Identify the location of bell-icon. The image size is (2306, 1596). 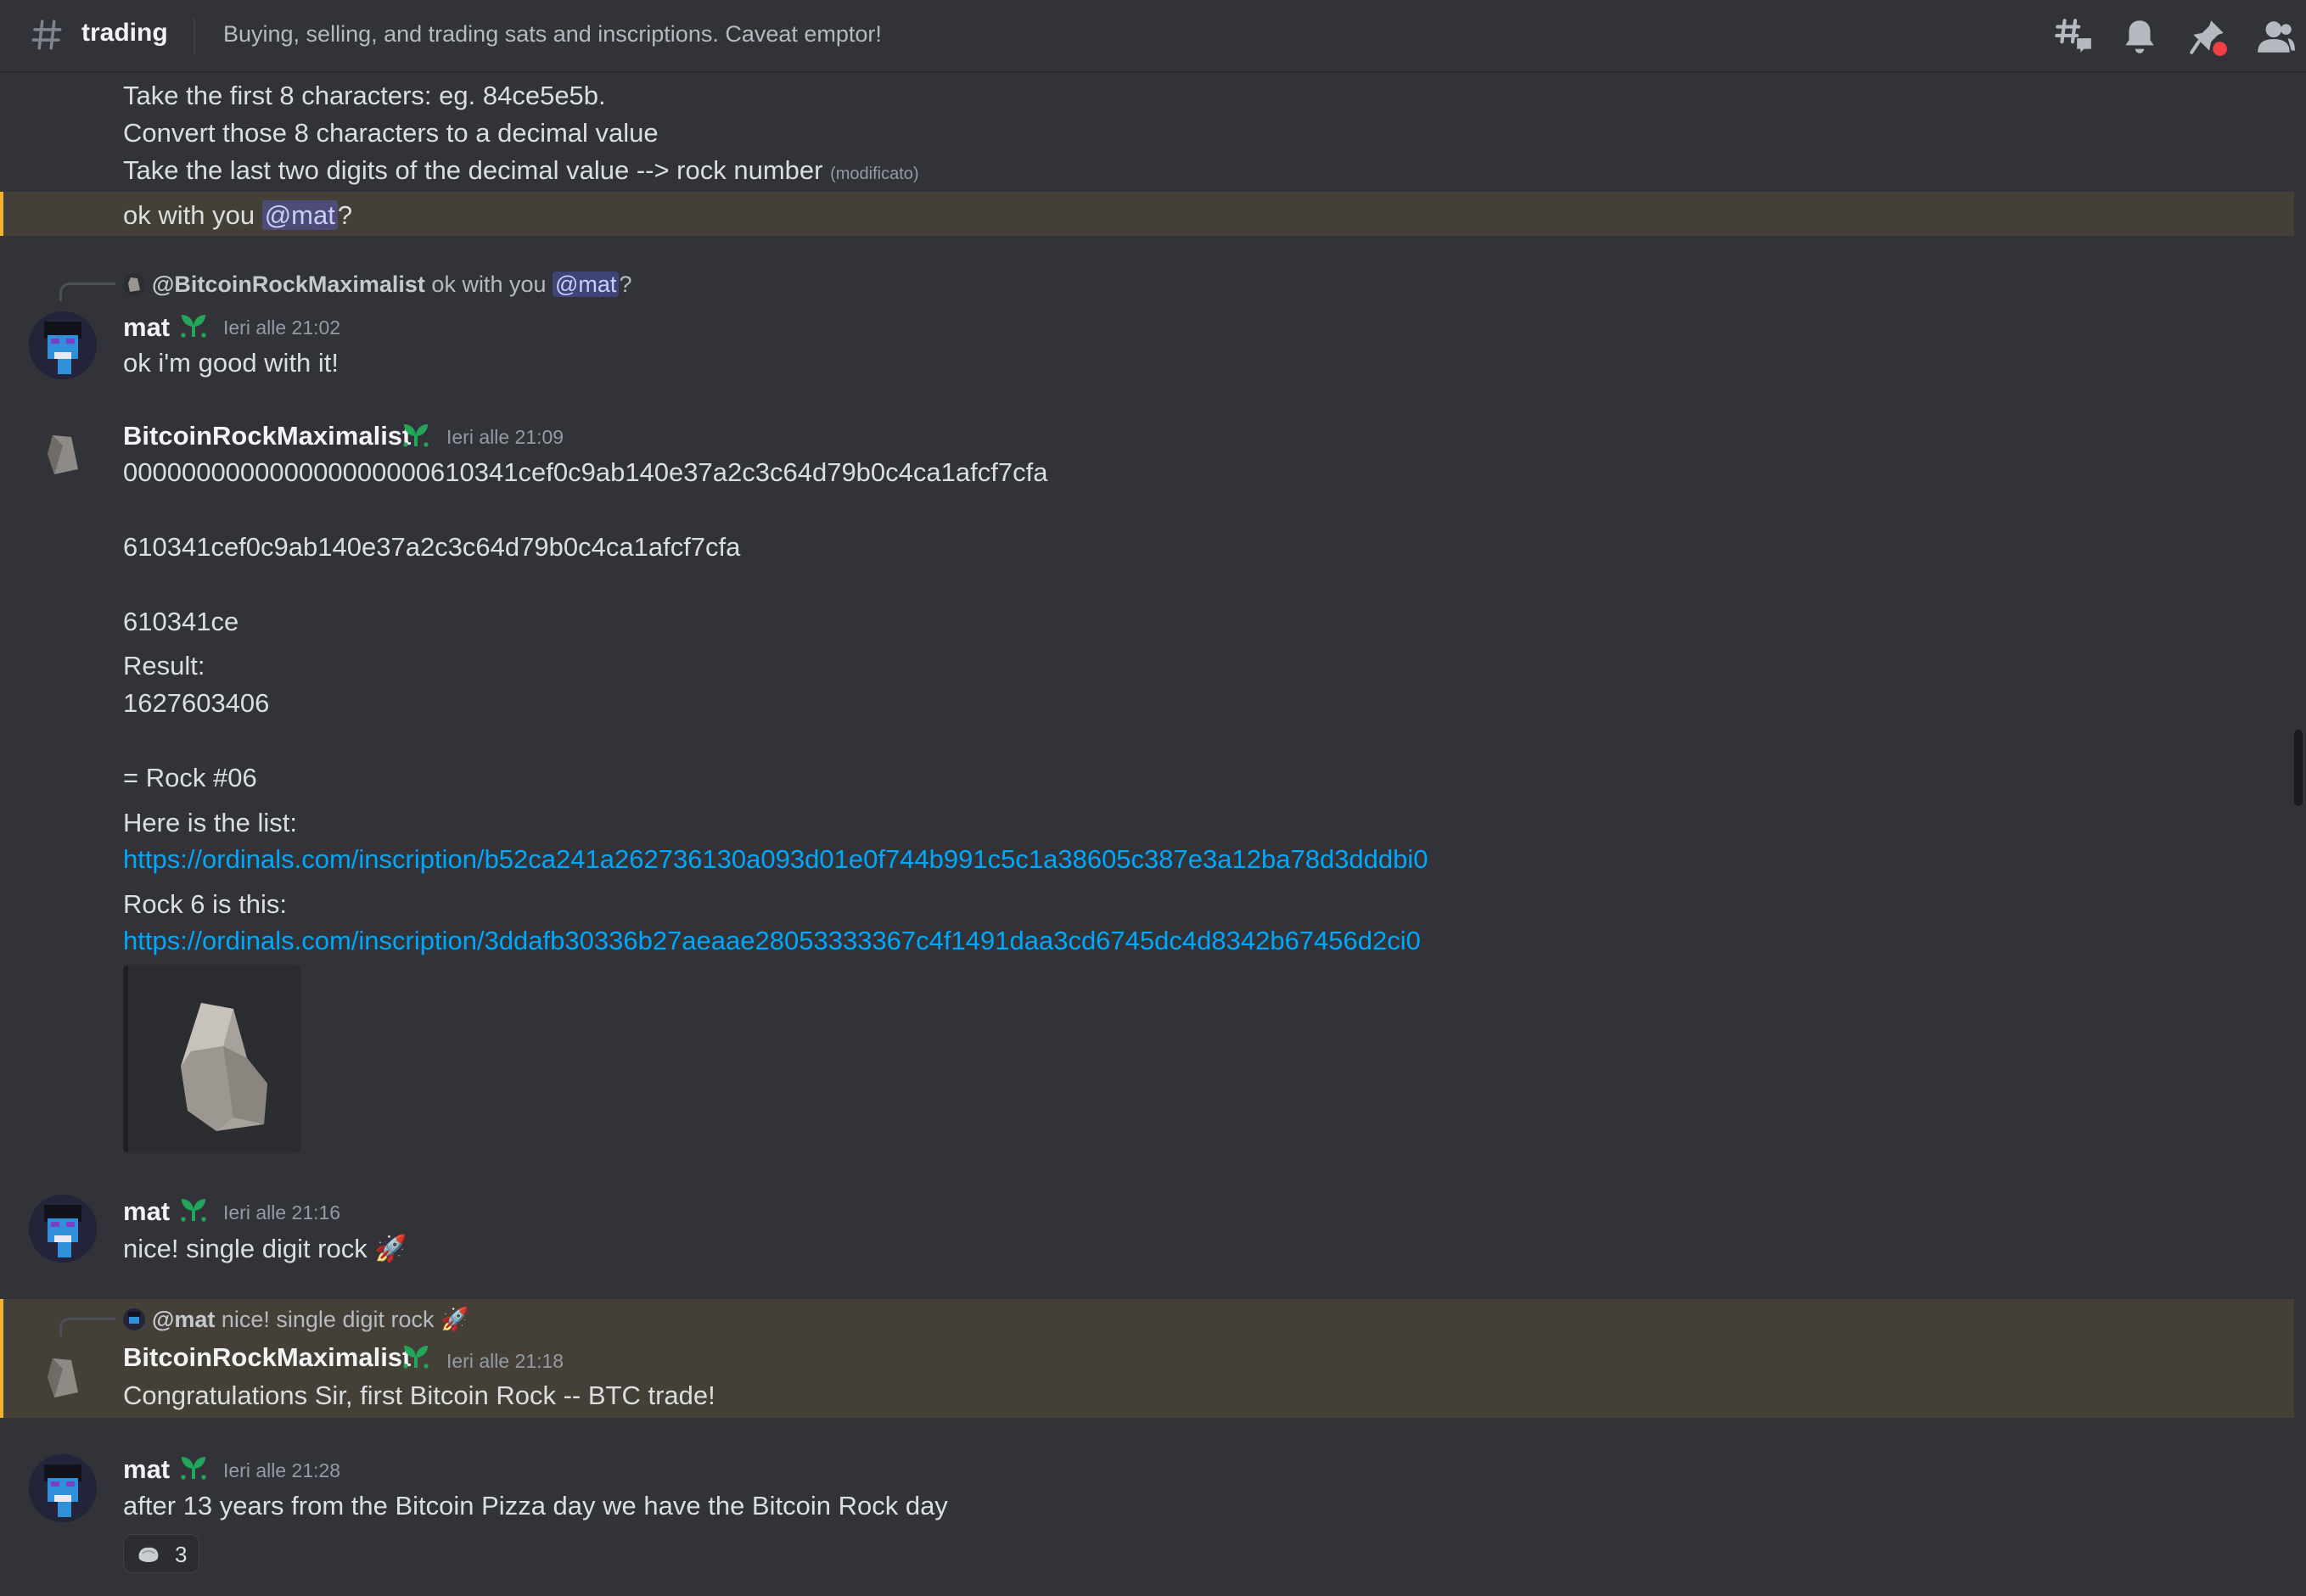
(2139, 37).